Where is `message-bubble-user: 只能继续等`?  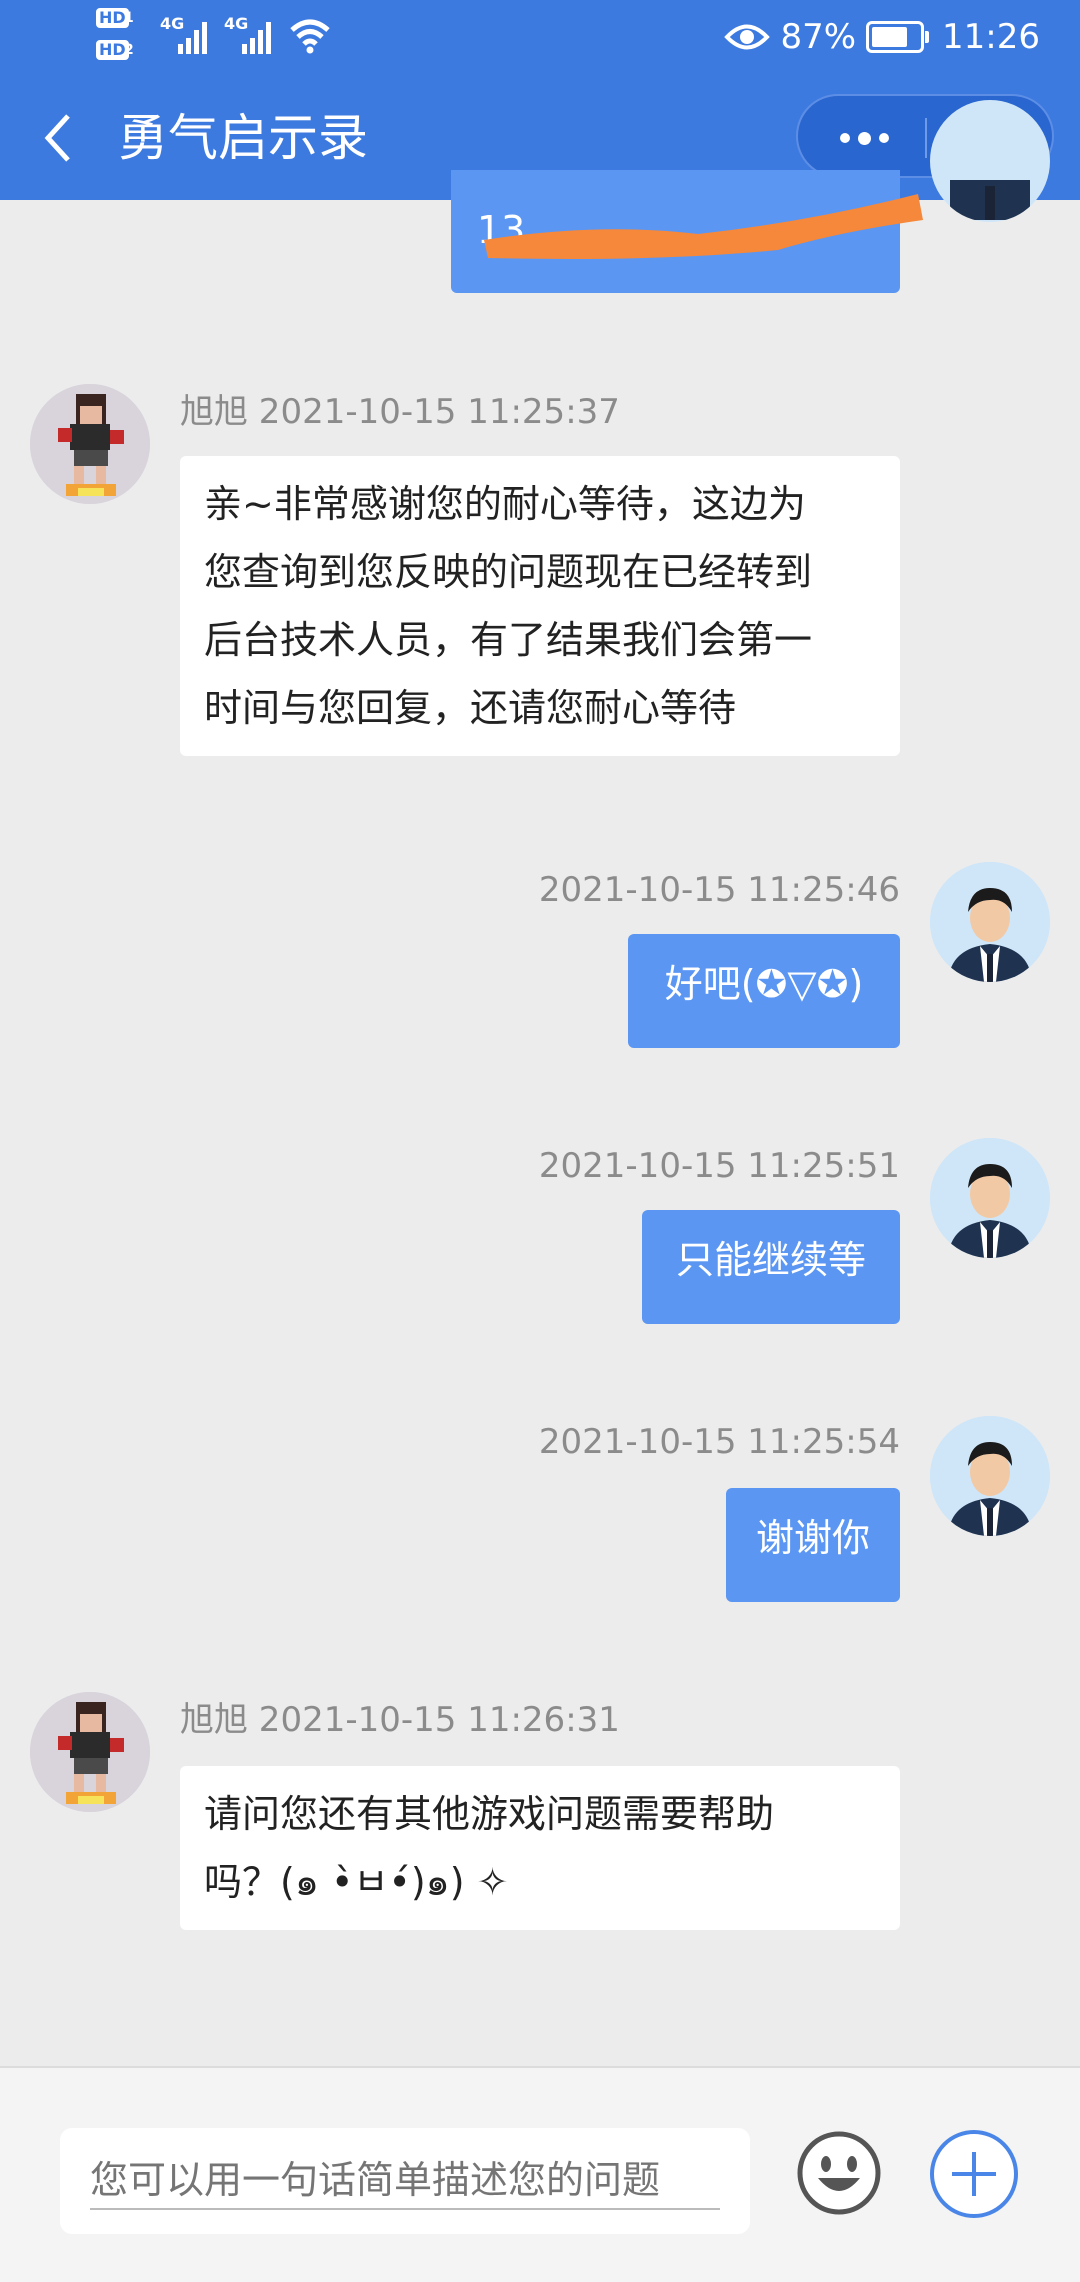 message-bubble-user: 只能继续等 is located at coordinates (771, 1267).